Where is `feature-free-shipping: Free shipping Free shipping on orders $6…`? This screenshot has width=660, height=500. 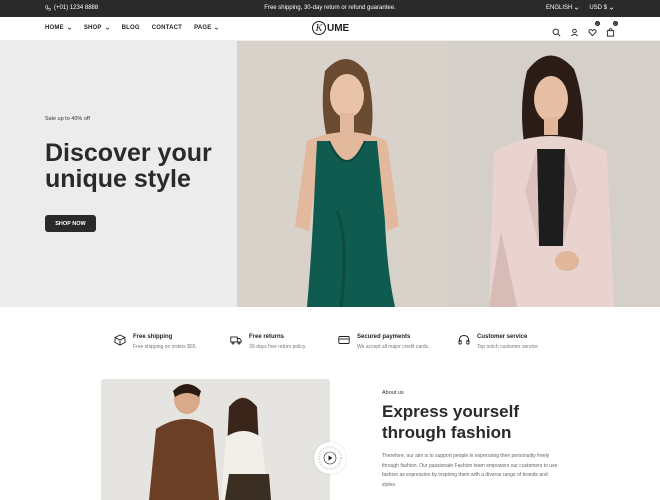 feature-free-shipping: Free shipping Free shipping on orders $6… is located at coordinates (155, 342).